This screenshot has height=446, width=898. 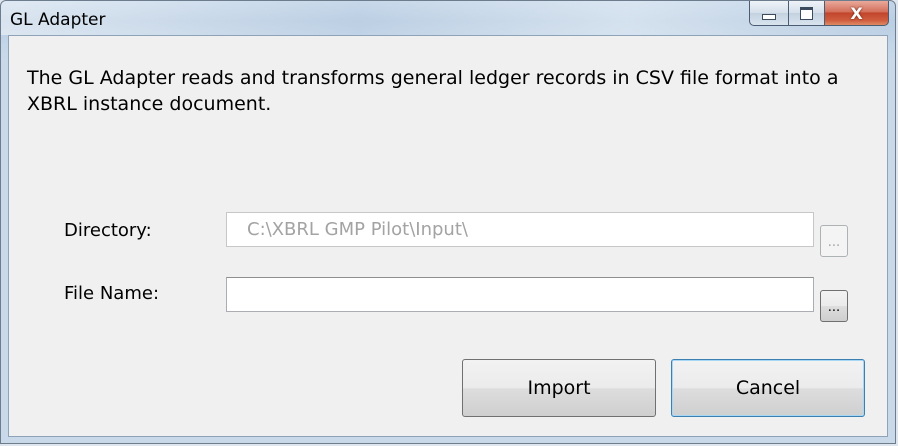 What do you see at coordinates (108, 230) in the screenshot?
I see `directory-label: Directory:` at bounding box center [108, 230].